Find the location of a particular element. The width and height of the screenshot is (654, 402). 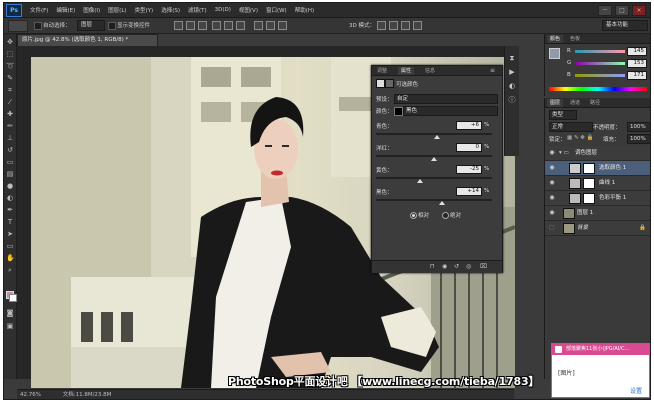

3d-pan-icon is located at coordinates (405, 25).